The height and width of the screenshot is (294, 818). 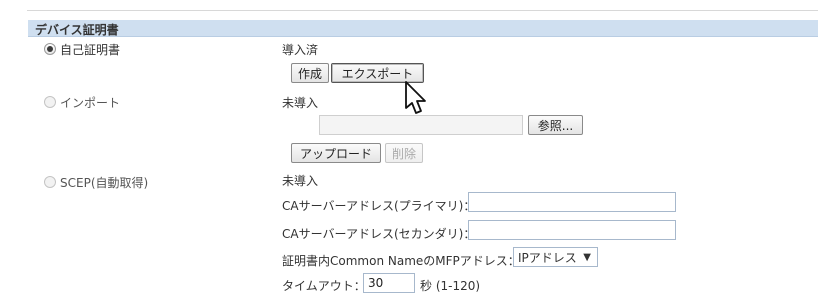 What do you see at coordinates (77, 30) in the screenshot?
I see `section-title: デバイス証明書` at bounding box center [77, 30].